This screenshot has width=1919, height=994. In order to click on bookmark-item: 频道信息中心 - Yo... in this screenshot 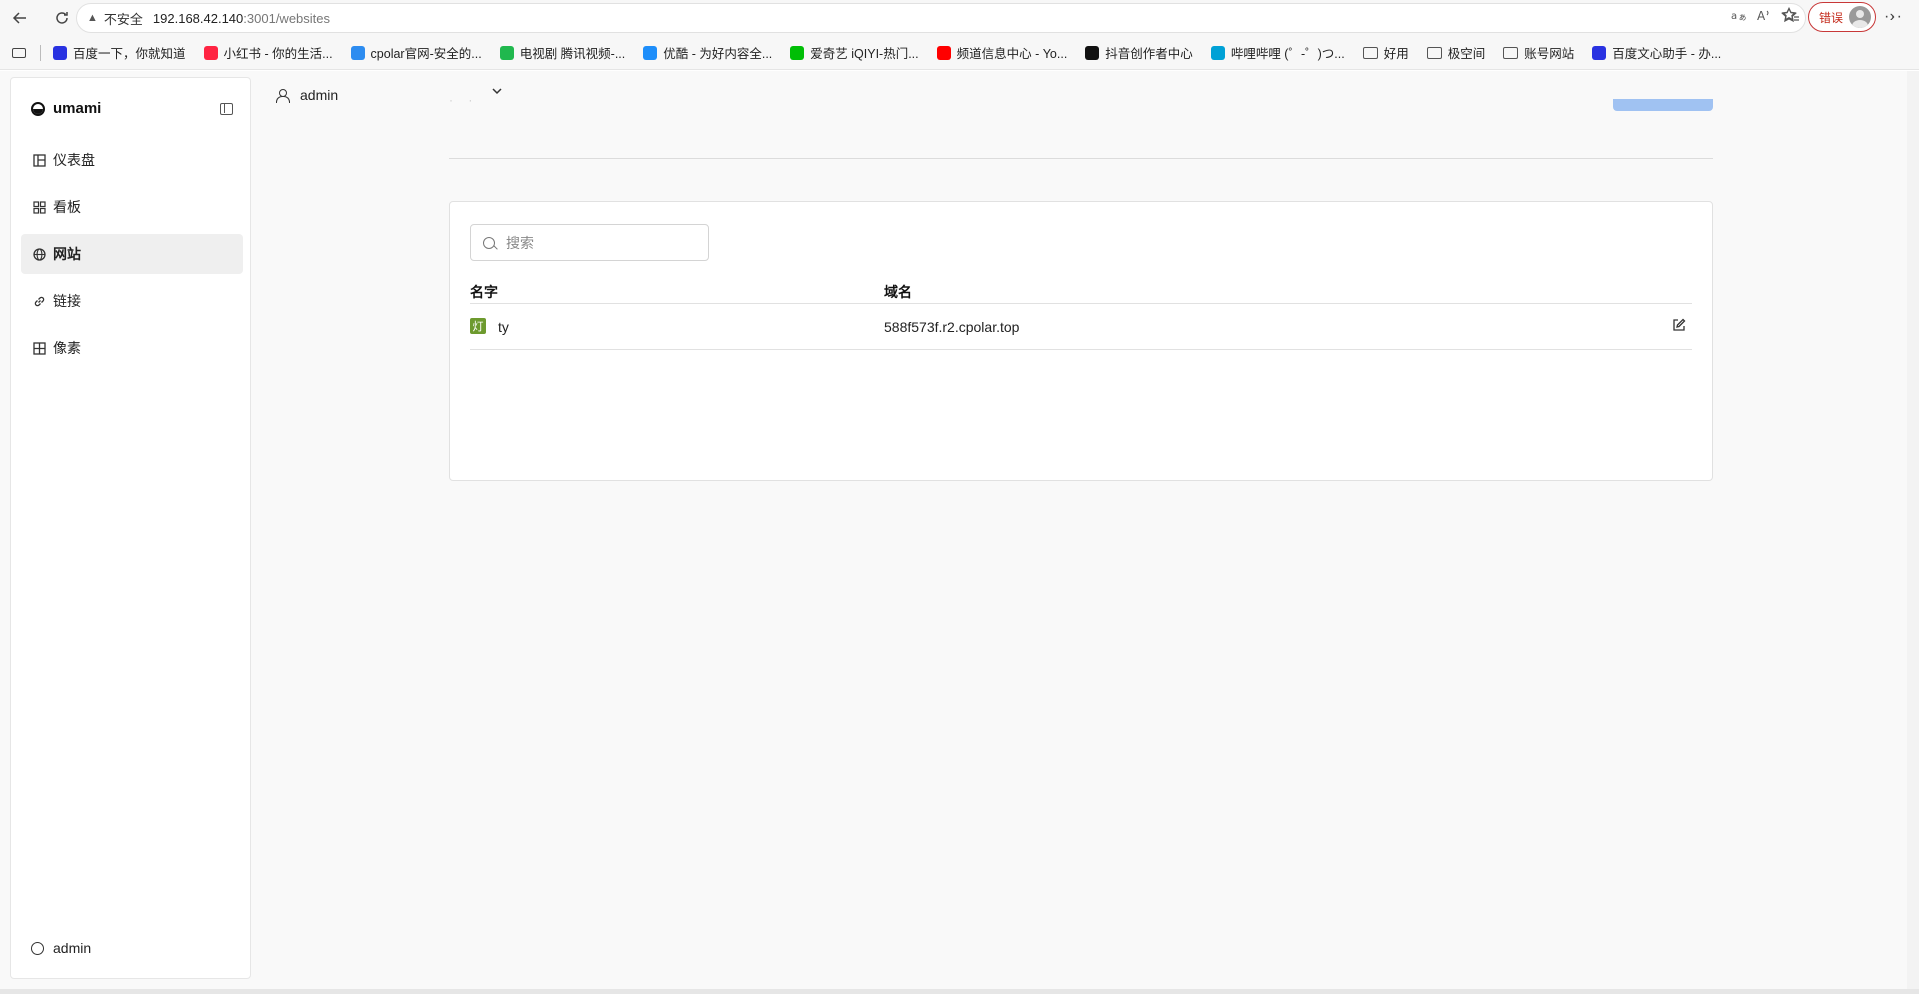, I will do `click(1002, 52)`.